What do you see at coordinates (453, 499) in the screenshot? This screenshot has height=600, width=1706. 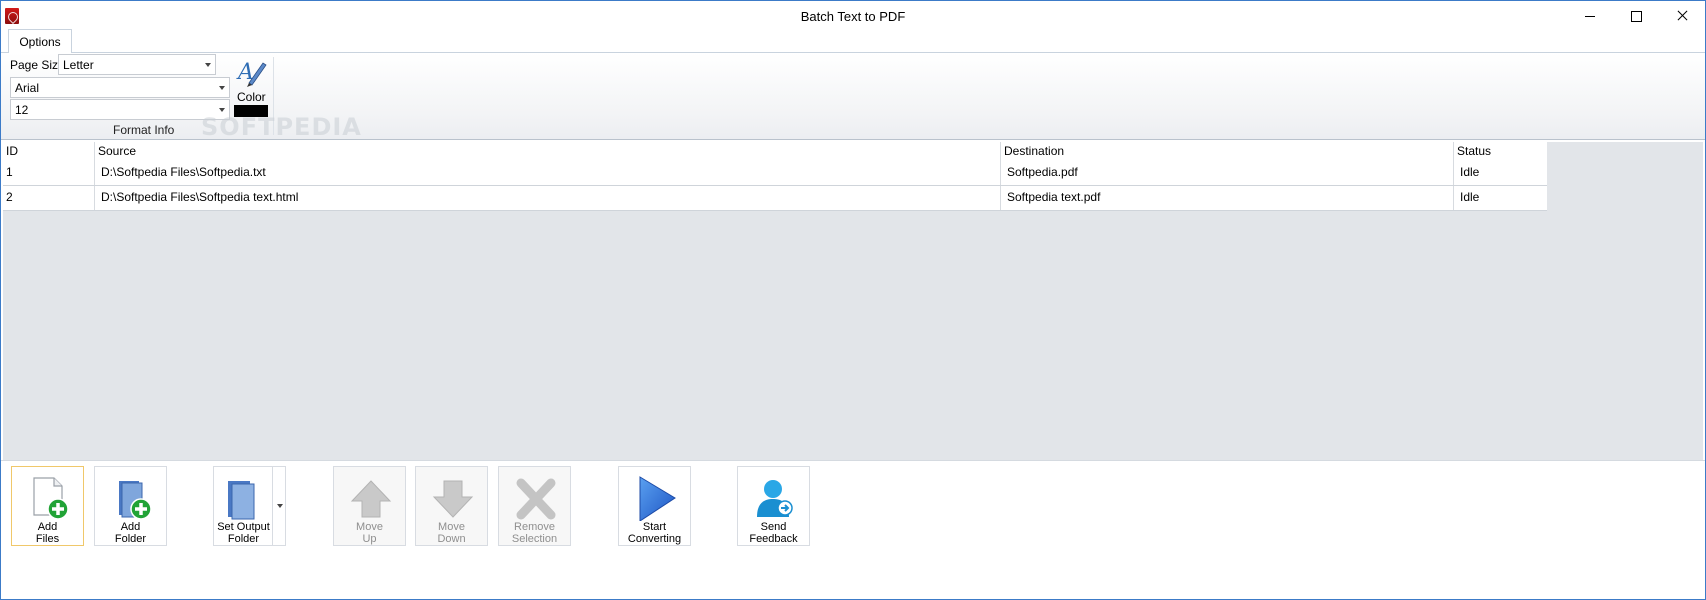 I see `arrow-down-icon` at bounding box center [453, 499].